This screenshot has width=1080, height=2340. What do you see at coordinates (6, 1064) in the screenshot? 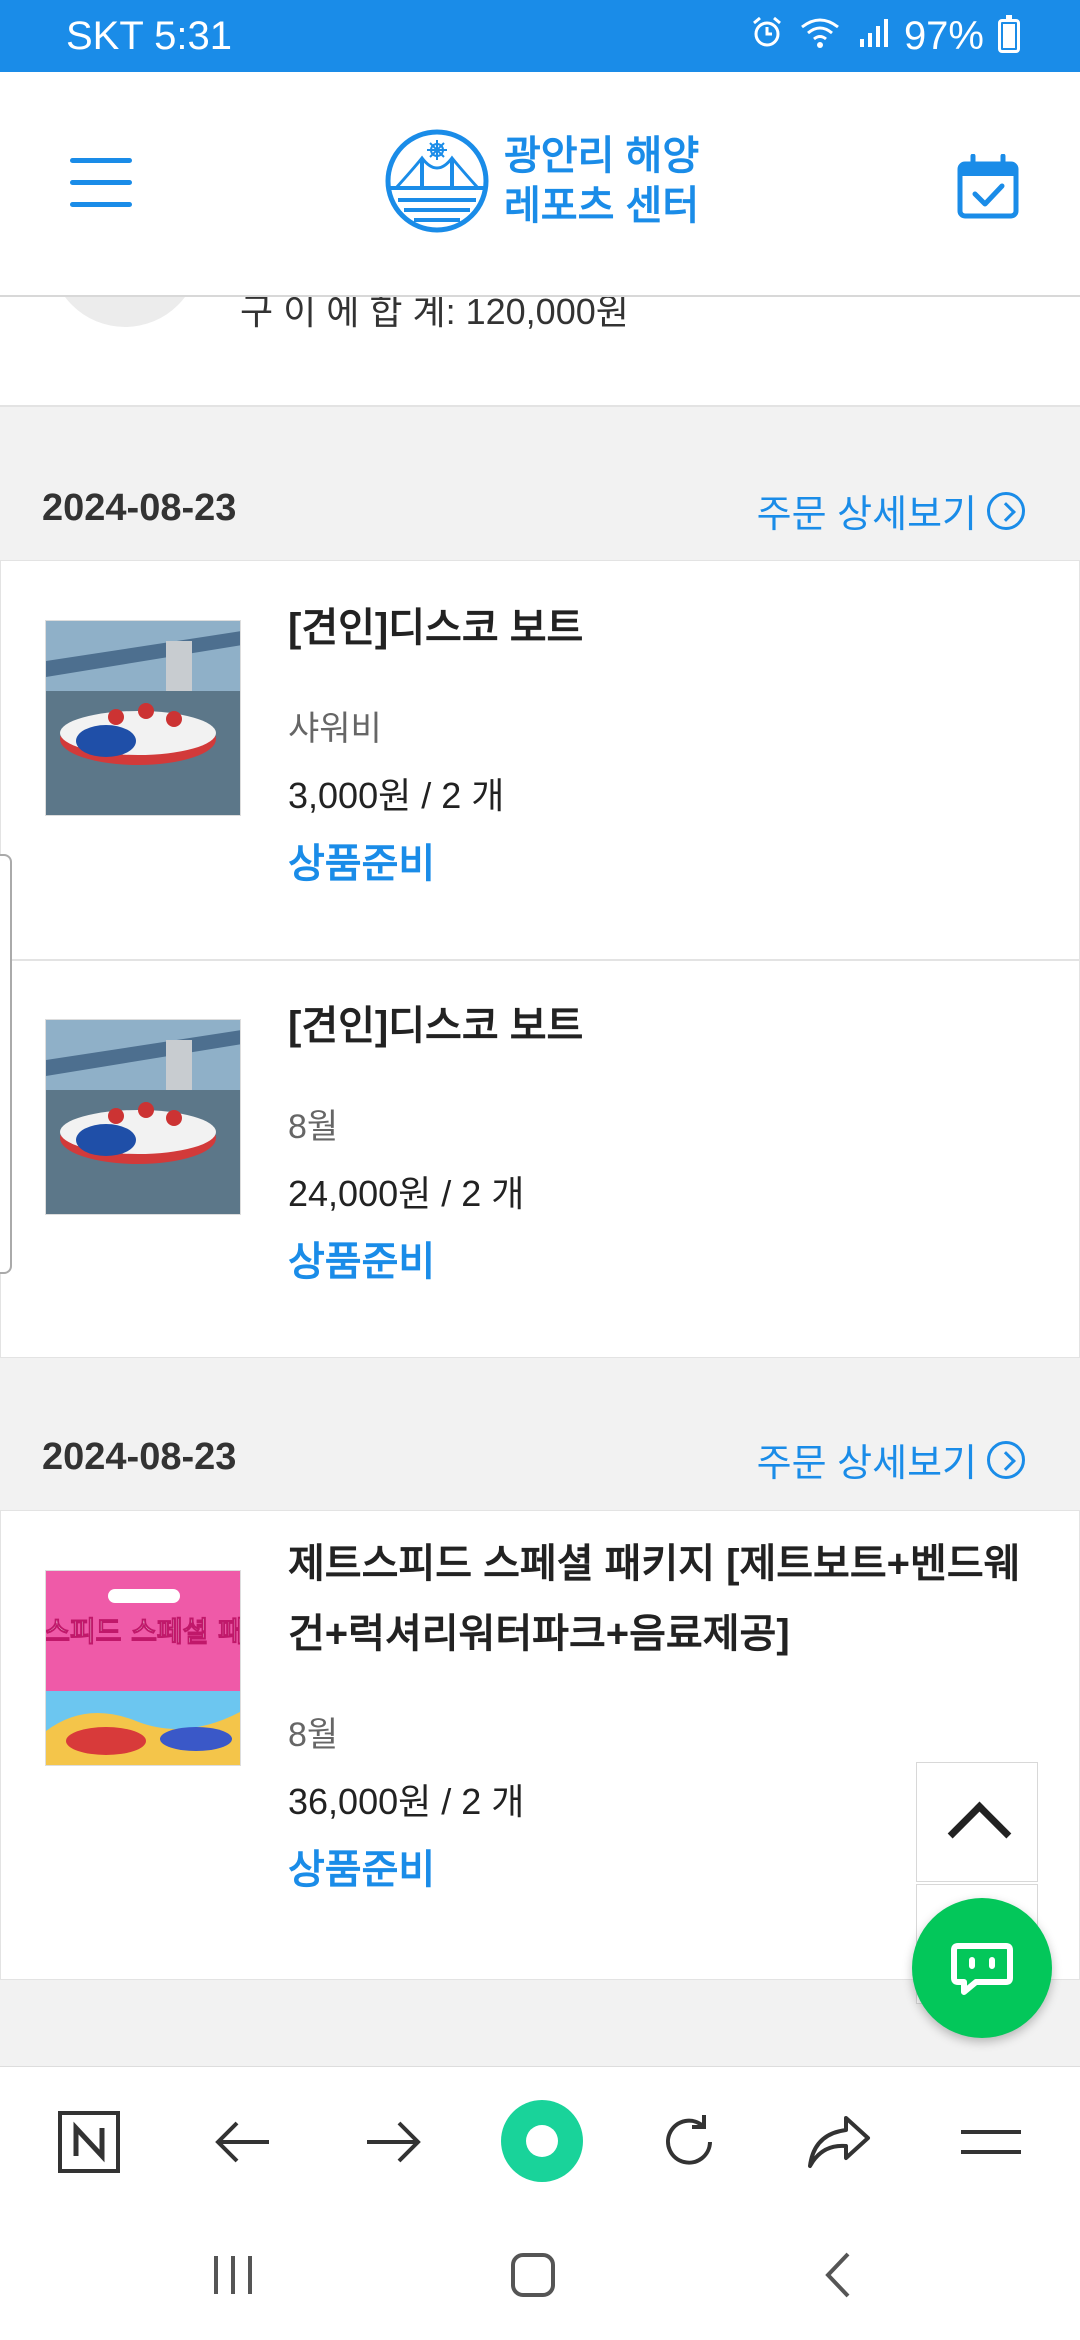
I see `side-panel-handle` at bounding box center [6, 1064].